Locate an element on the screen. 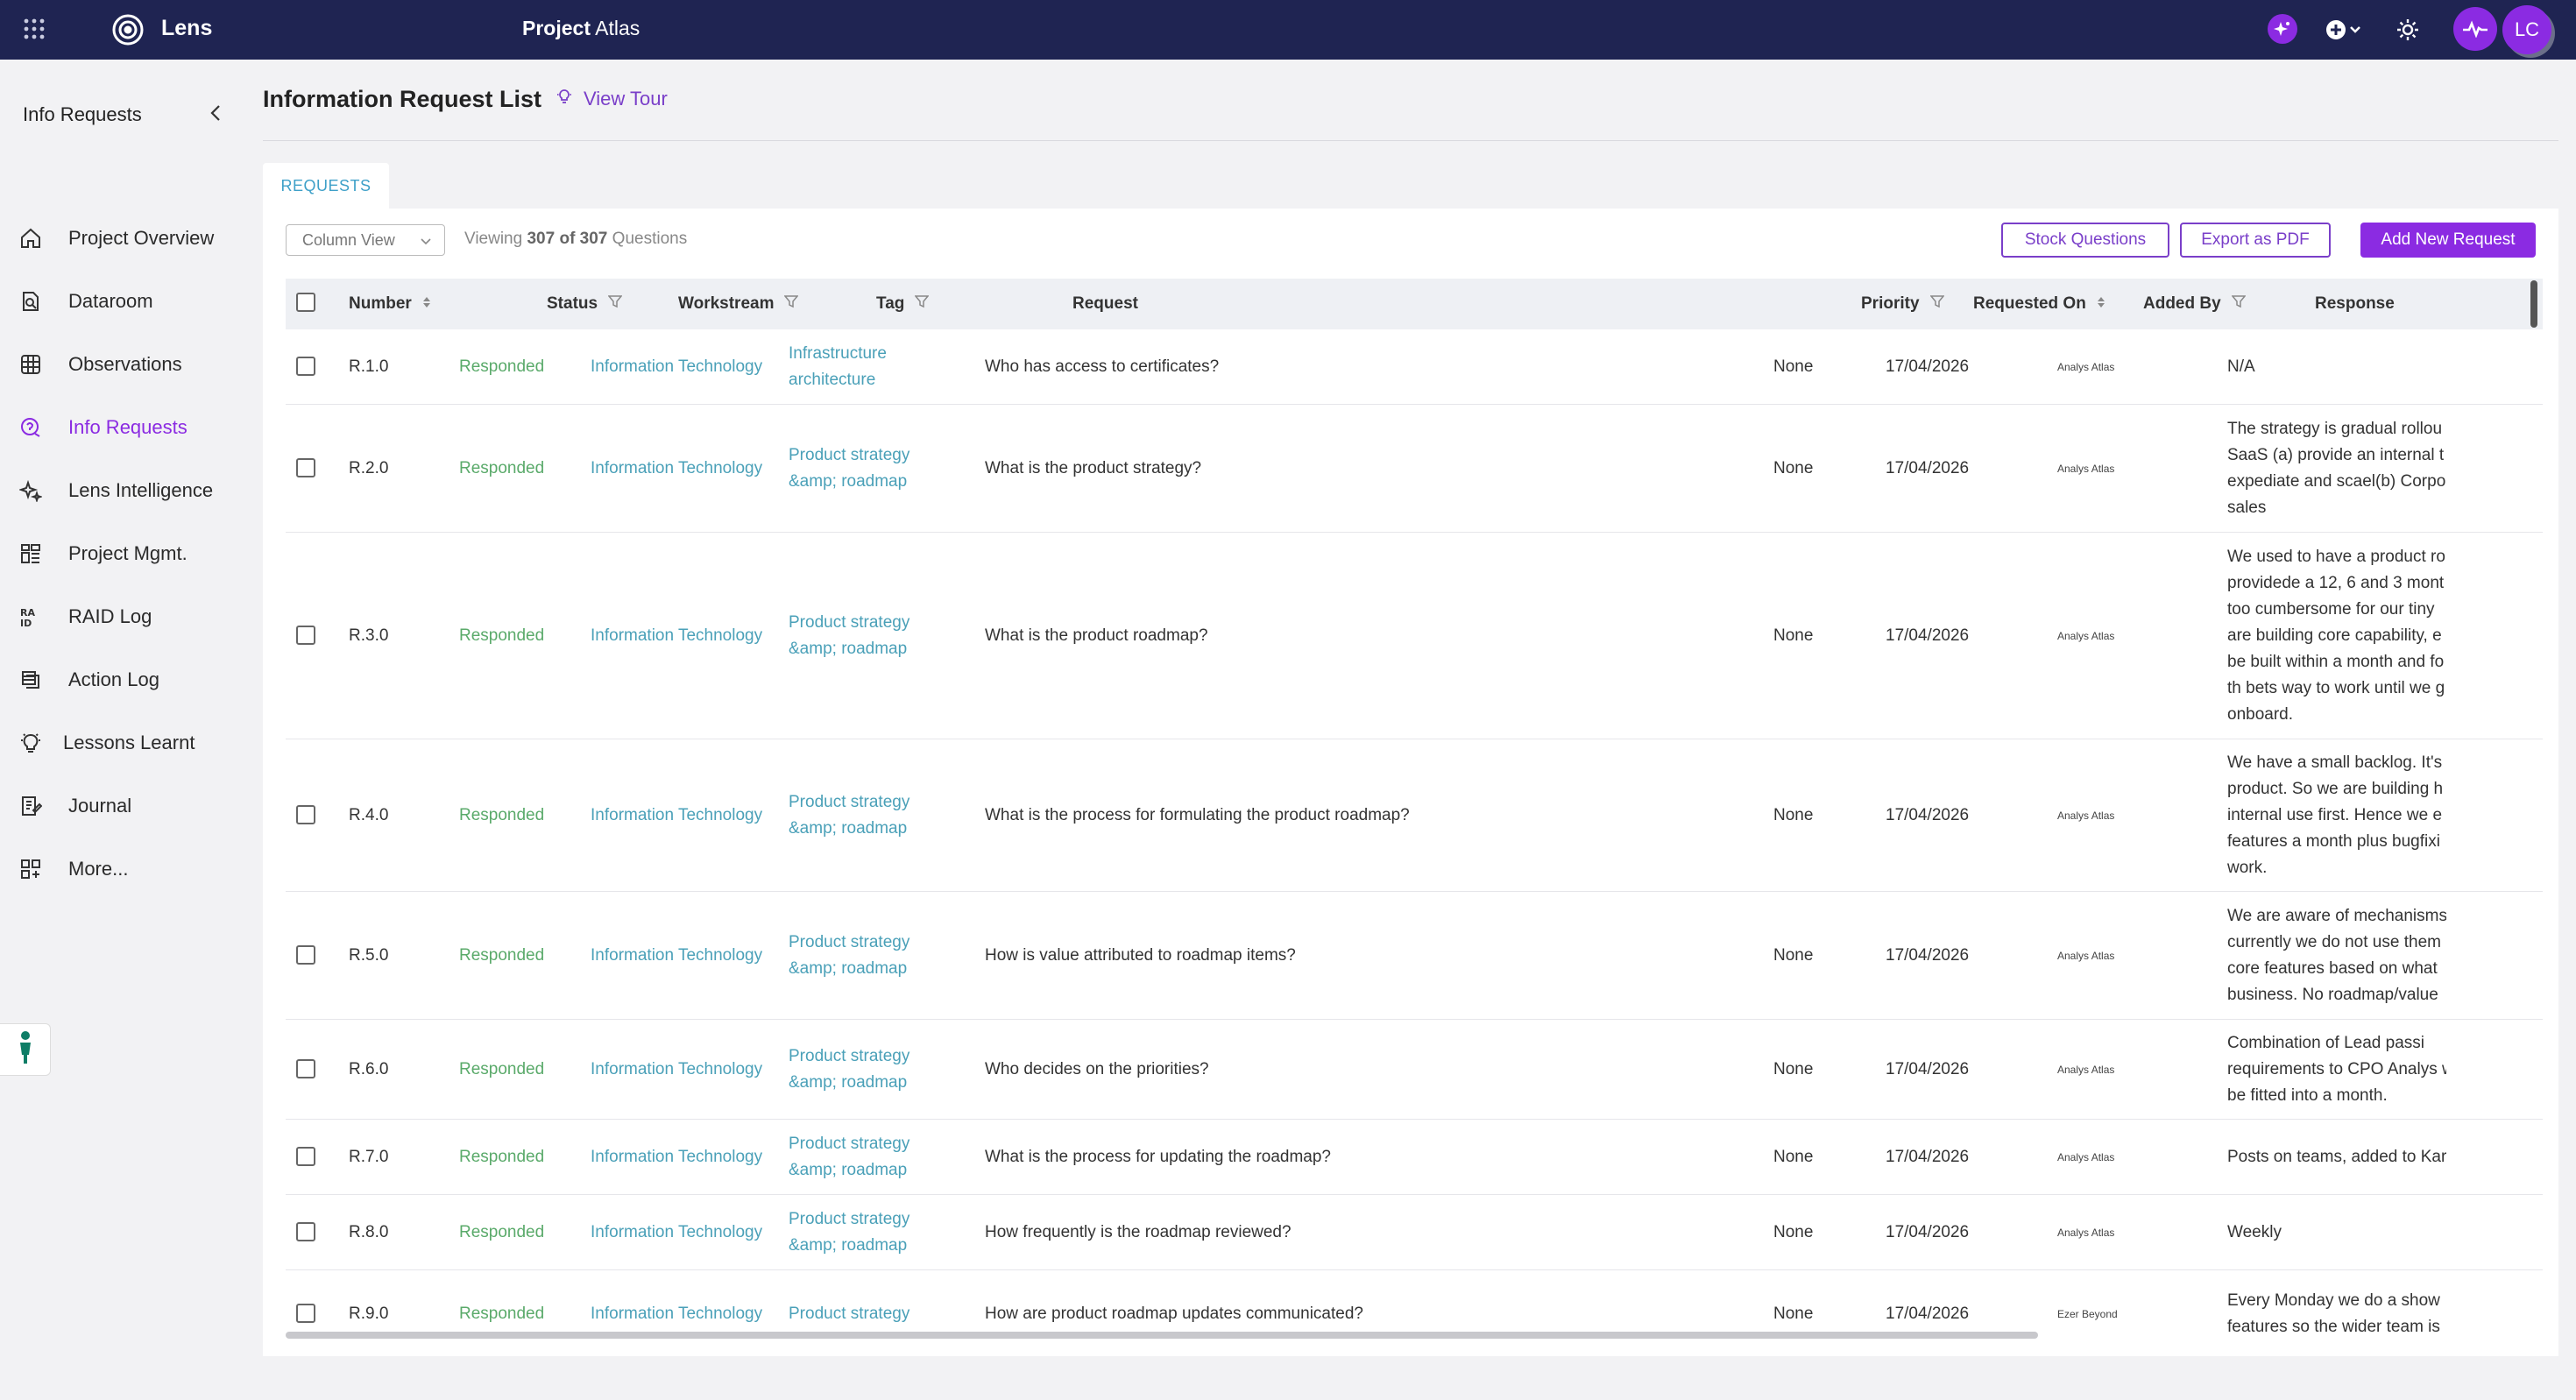 The height and width of the screenshot is (1400, 2576). sidebar-item-project-mgmt: Project Mgmt. is located at coordinates (103, 553).